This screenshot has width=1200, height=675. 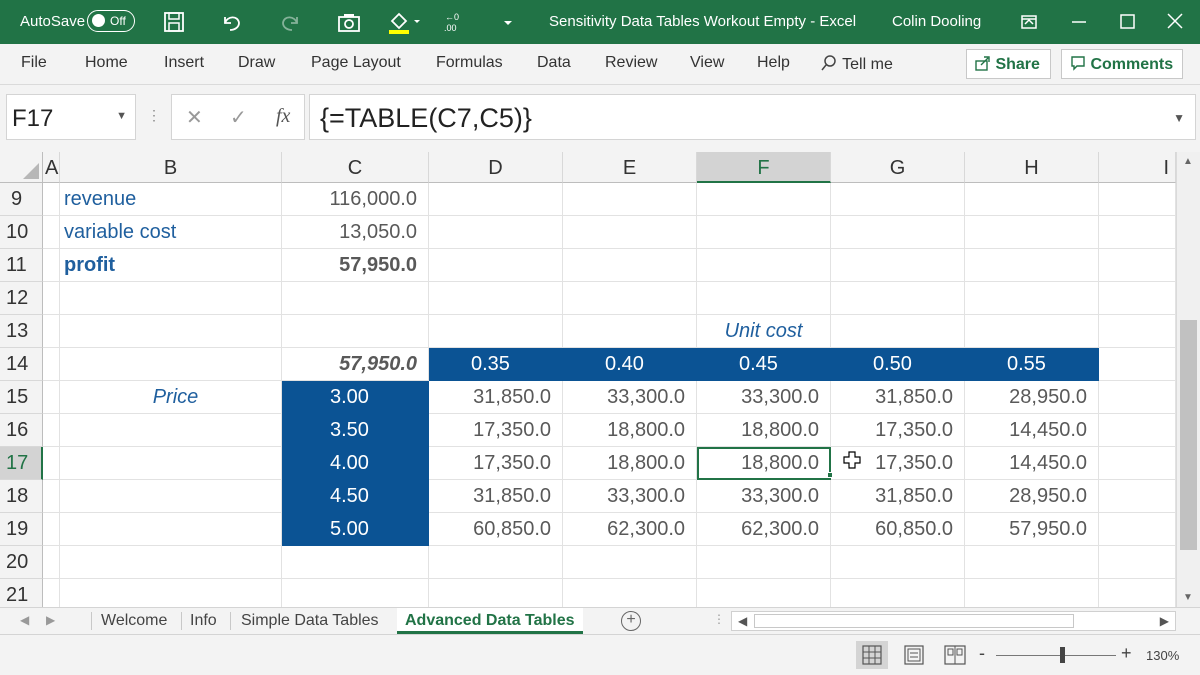 I want to click on zoom-slider, so click(x=1056, y=655).